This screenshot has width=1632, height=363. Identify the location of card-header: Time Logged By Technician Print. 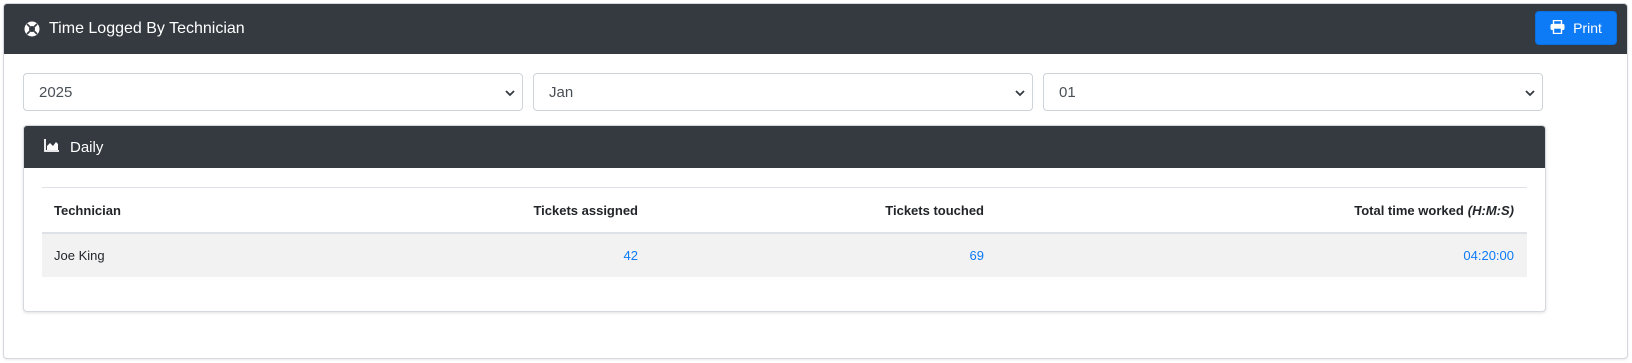
(815, 29).